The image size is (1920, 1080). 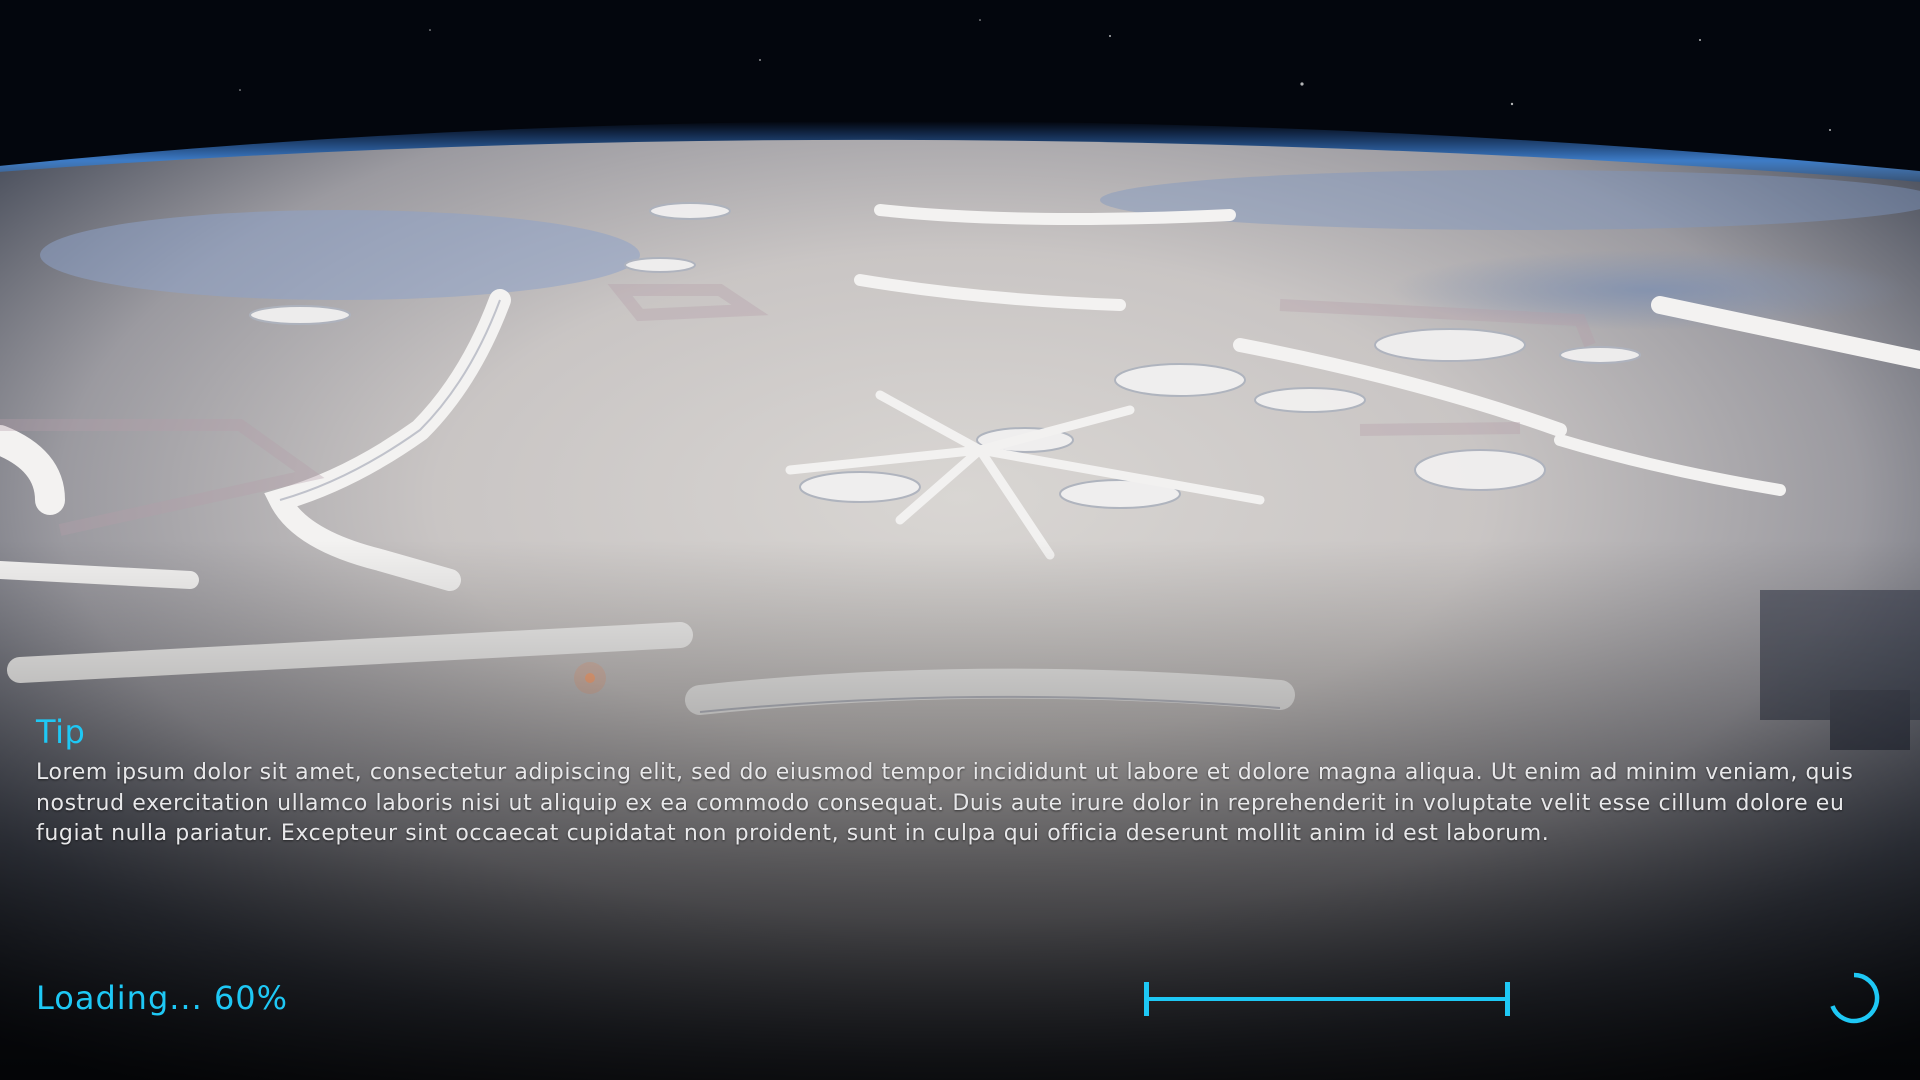 What do you see at coordinates (251, 998) in the screenshot?
I see `loading-percent: 60%` at bounding box center [251, 998].